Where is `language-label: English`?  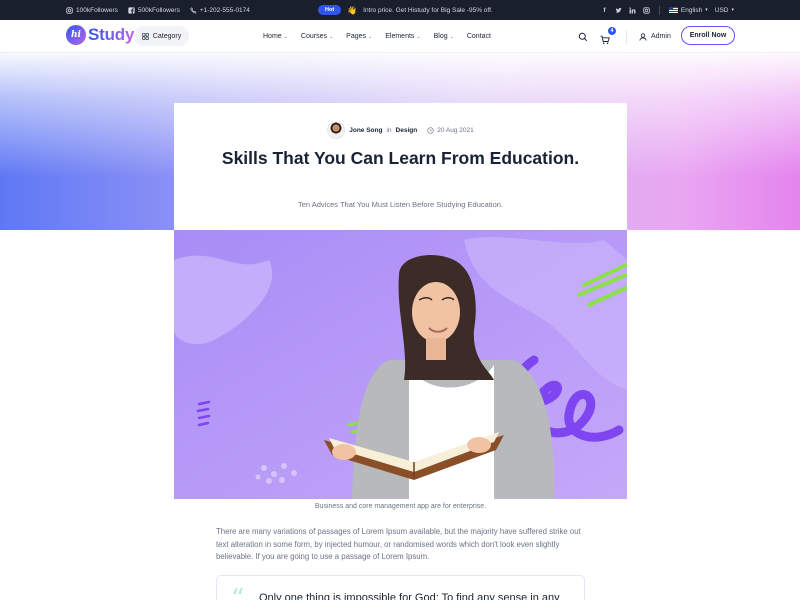
language-label: English is located at coordinates (691, 10).